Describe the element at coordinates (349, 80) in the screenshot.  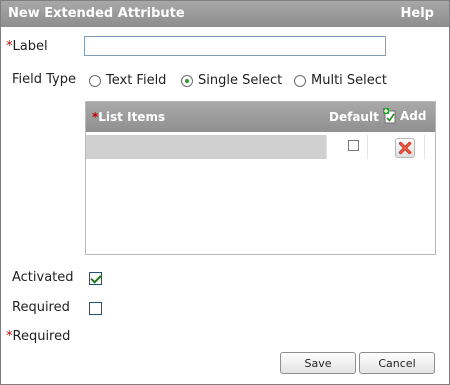
I see `radio-label-multi-select: Multi Select` at that location.